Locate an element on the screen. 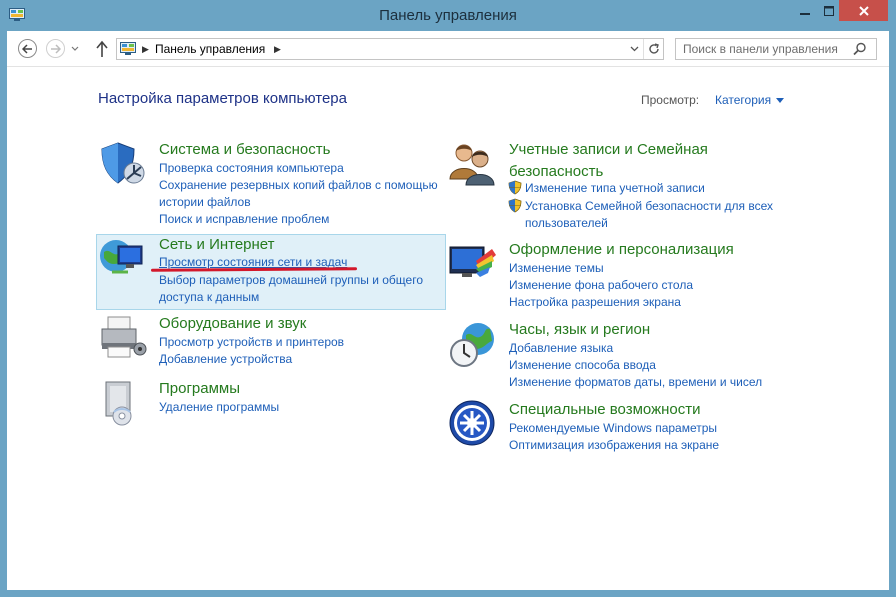 Image resolution: width=896 pixels, height=597 pixels. link-change-theme: Изменение темы is located at coordinates (556, 268).